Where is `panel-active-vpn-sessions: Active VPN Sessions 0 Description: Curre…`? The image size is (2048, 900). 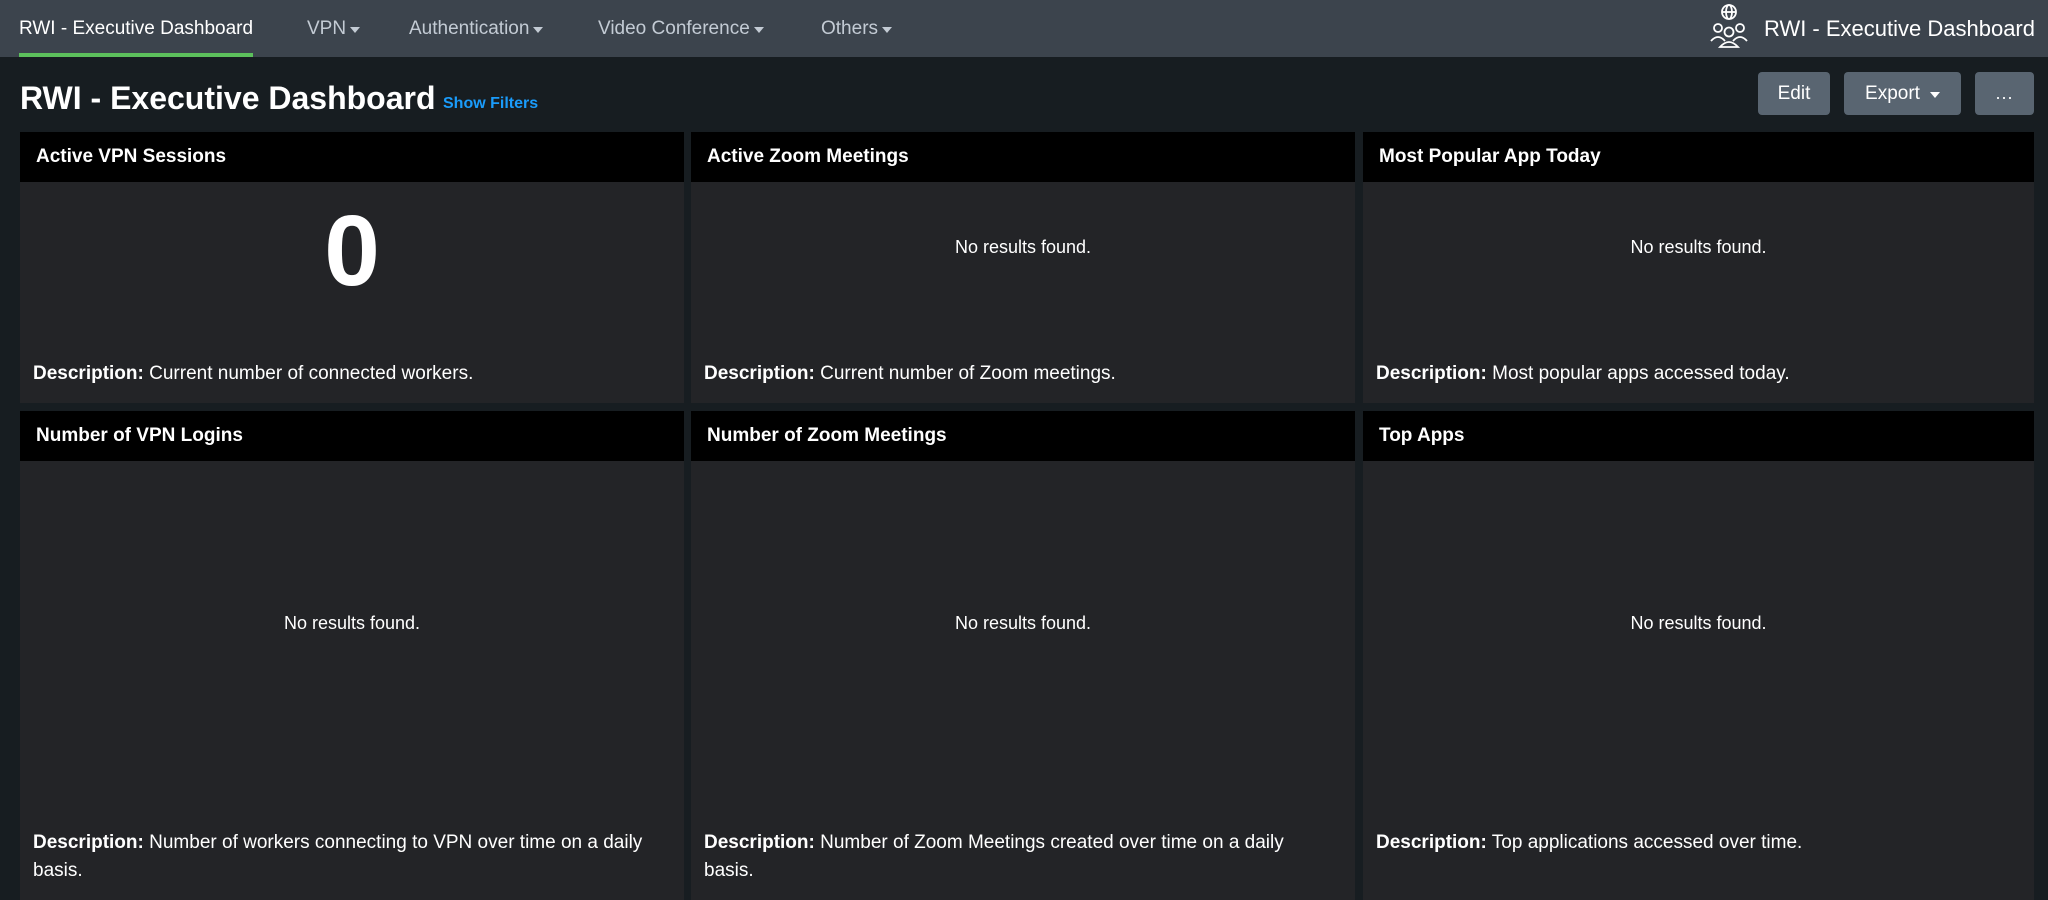
panel-active-vpn-sessions: Active VPN Sessions 0 Description: Curre… is located at coordinates (352, 267).